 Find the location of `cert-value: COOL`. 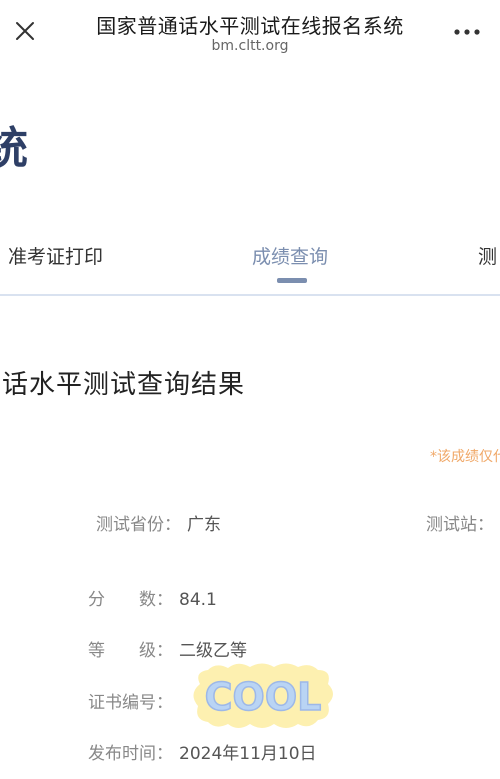

cert-value: COOL is located at coordinates (263, 697).